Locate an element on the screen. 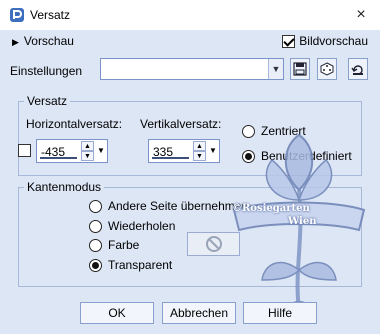 This screenshot has height=334, width=380. preview-toggle: ▶ Vorschau is located at coordinates (43, 41).